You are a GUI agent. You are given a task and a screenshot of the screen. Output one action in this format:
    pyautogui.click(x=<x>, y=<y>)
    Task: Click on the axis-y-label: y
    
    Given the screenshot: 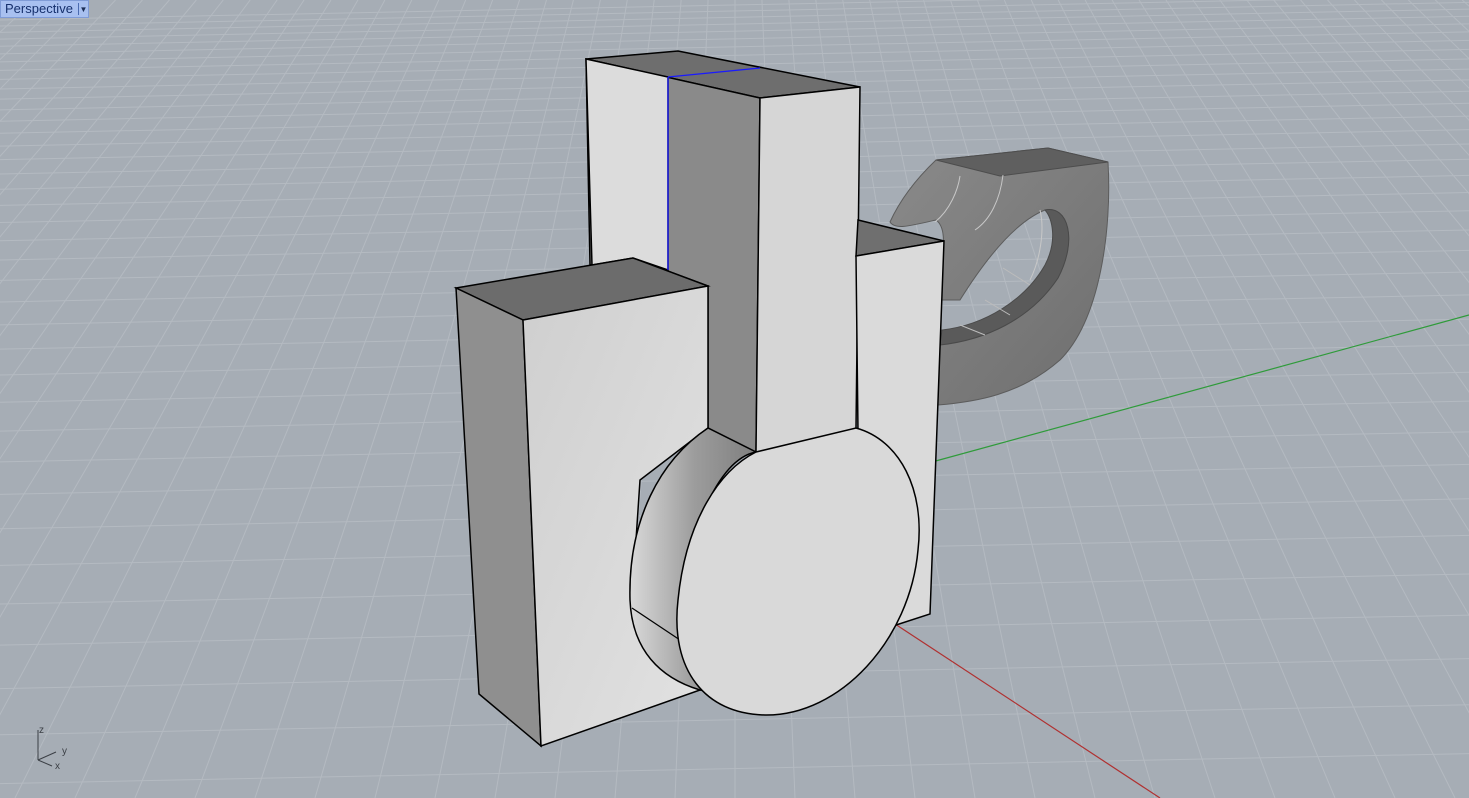 What is the action you would take?
    pyautogui.click(x=64, y=751)
    